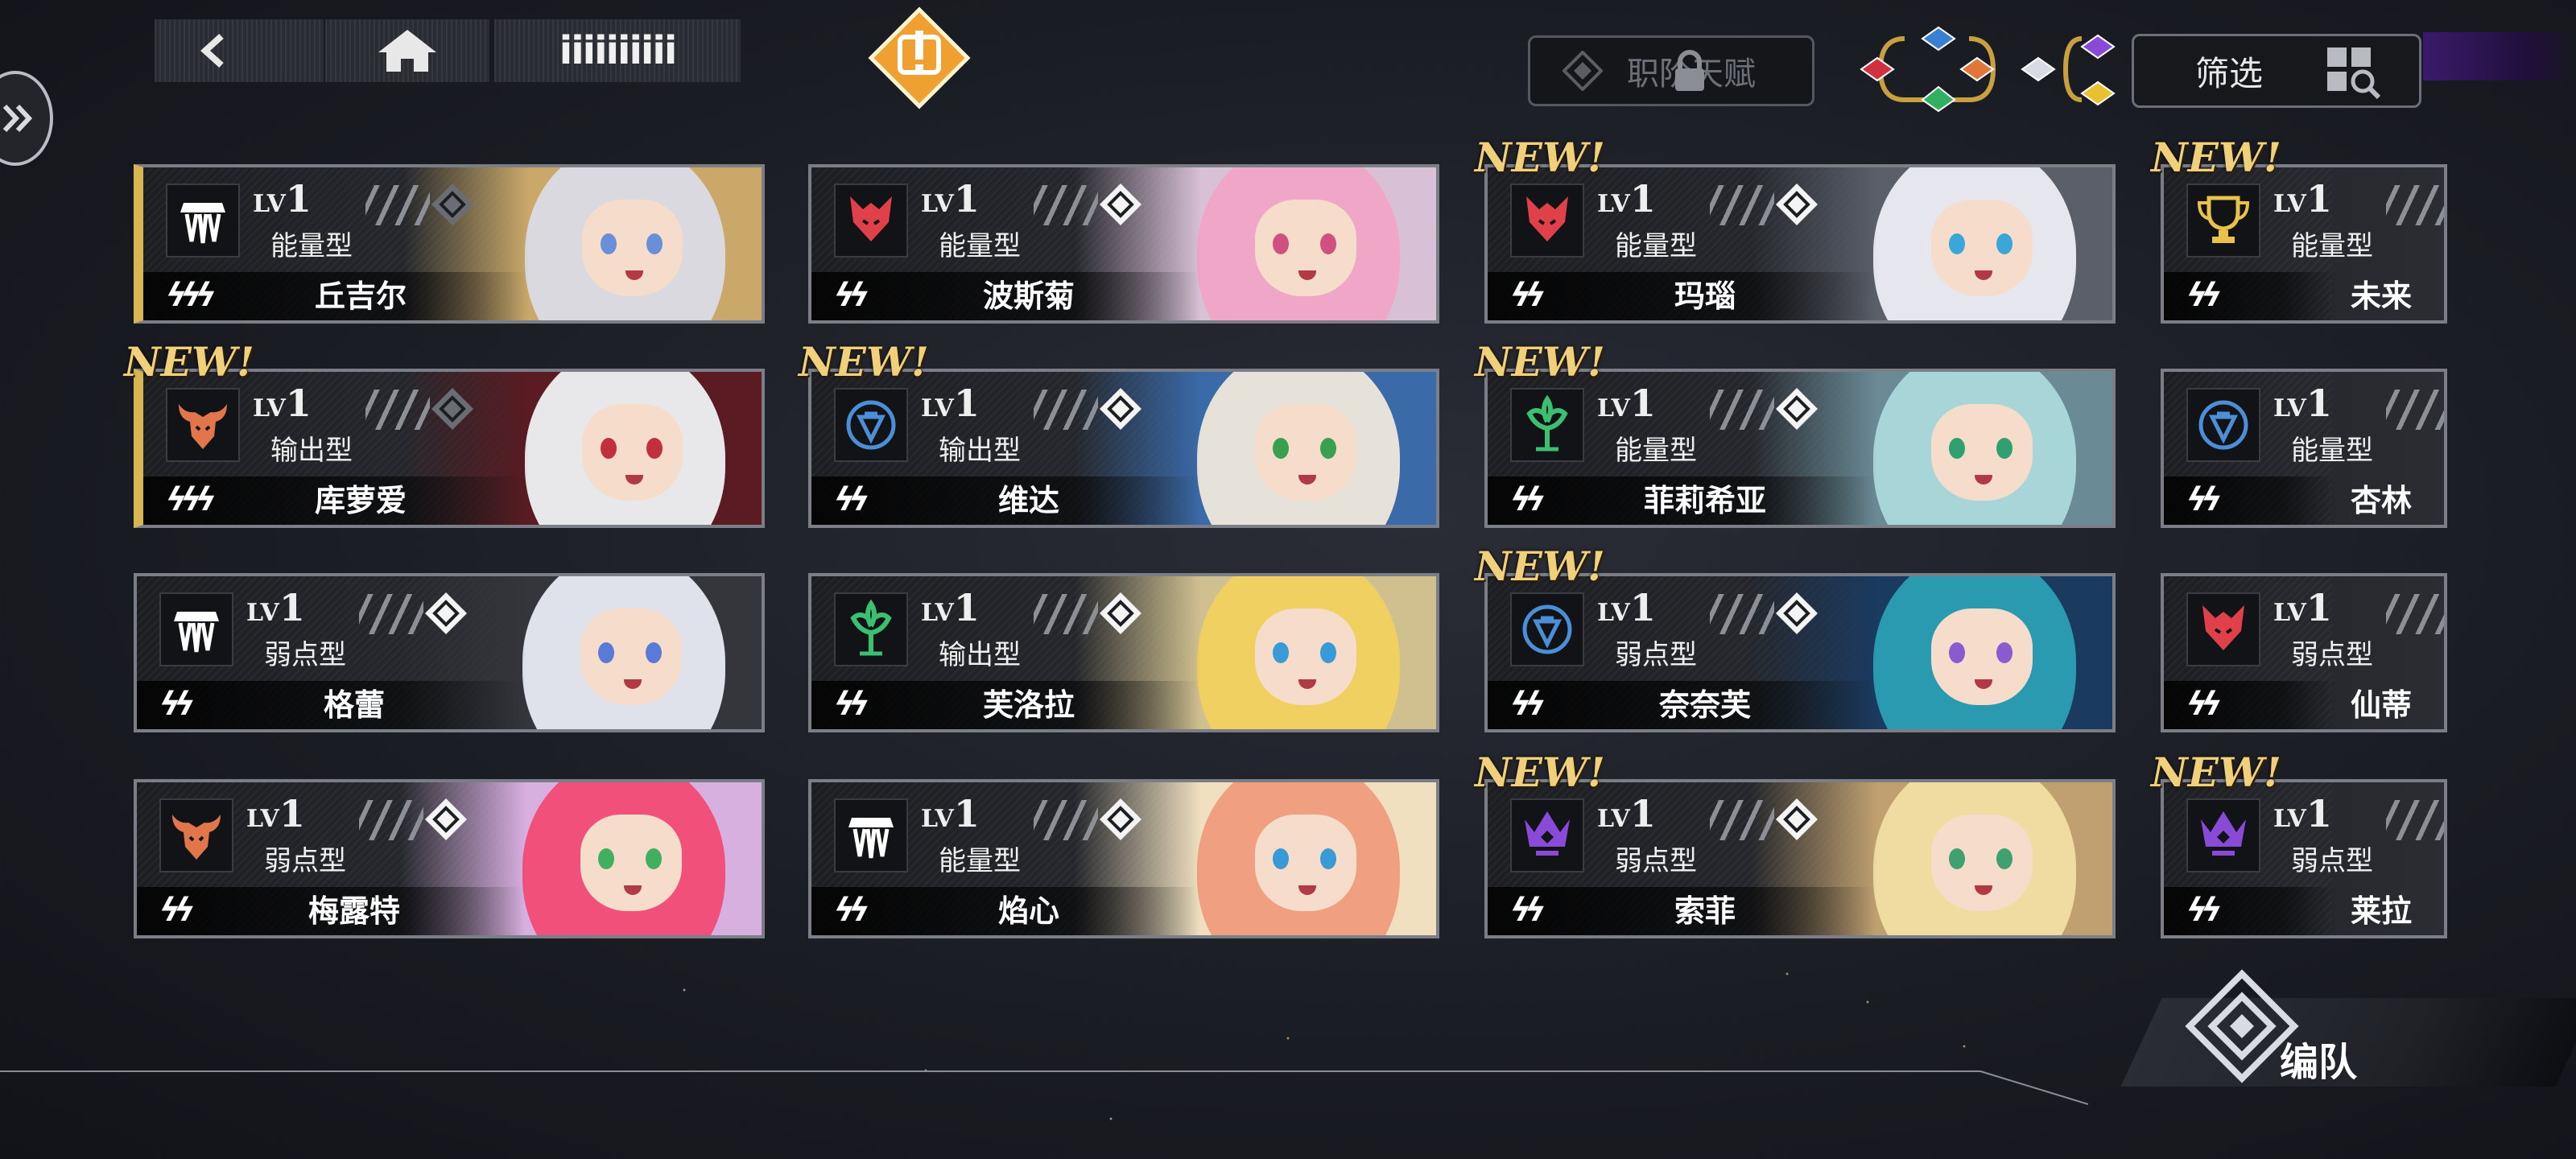  I want to click on bolt-rank-icon: ϟϟϟ, so click(191, 295).